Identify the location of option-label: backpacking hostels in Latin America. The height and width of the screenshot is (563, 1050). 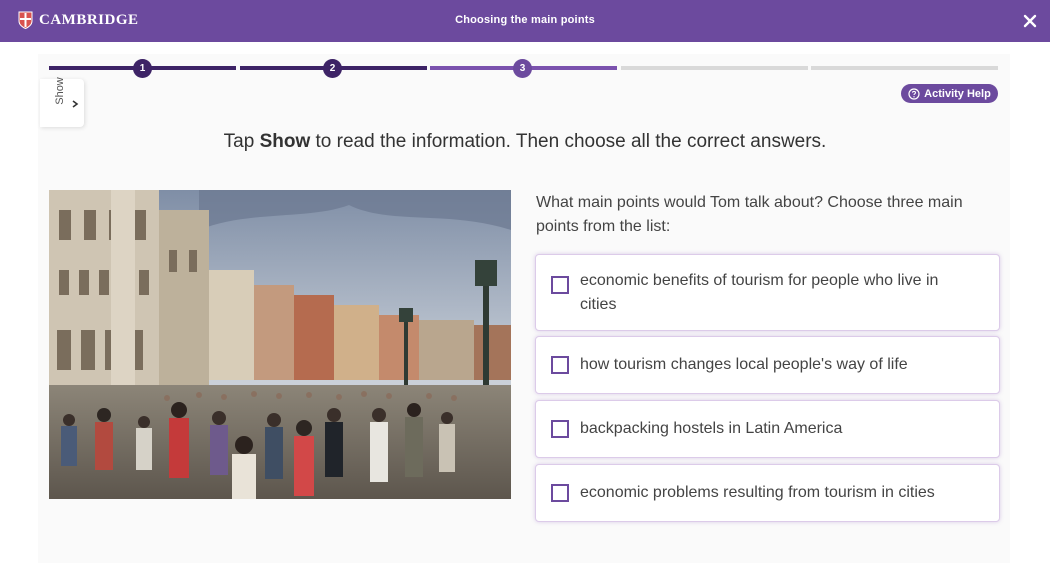
(711, 428).